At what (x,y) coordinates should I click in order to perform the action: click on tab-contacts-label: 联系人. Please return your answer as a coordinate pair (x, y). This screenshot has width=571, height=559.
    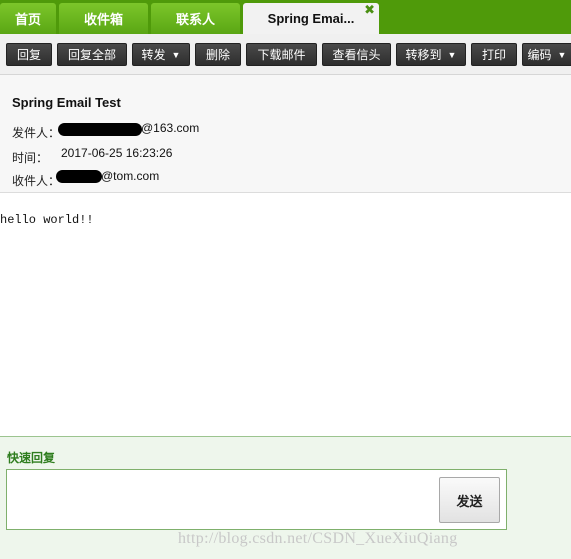
    Looking at the image, I should click on (195, 19).